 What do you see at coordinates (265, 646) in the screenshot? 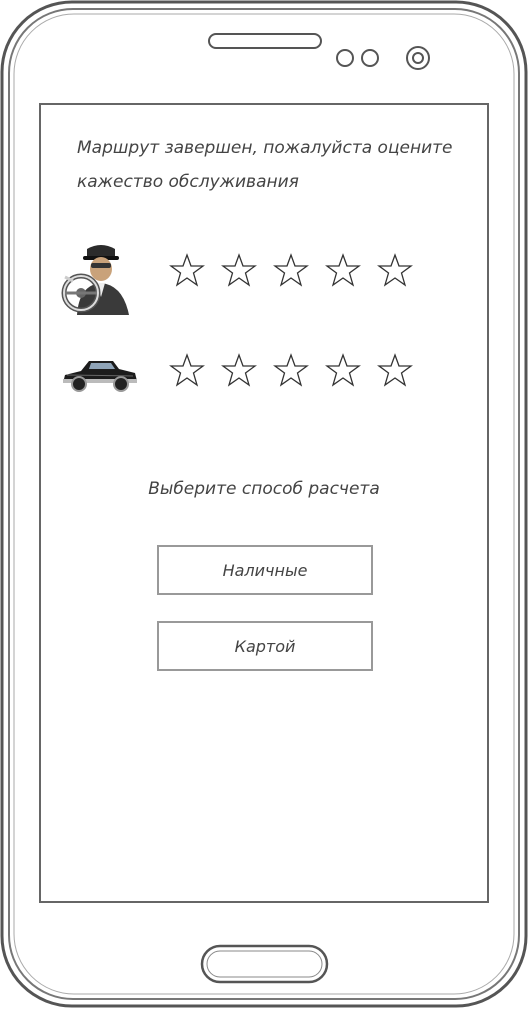
I see `card-payment-button: Картой` at bounding box center [265, 646].